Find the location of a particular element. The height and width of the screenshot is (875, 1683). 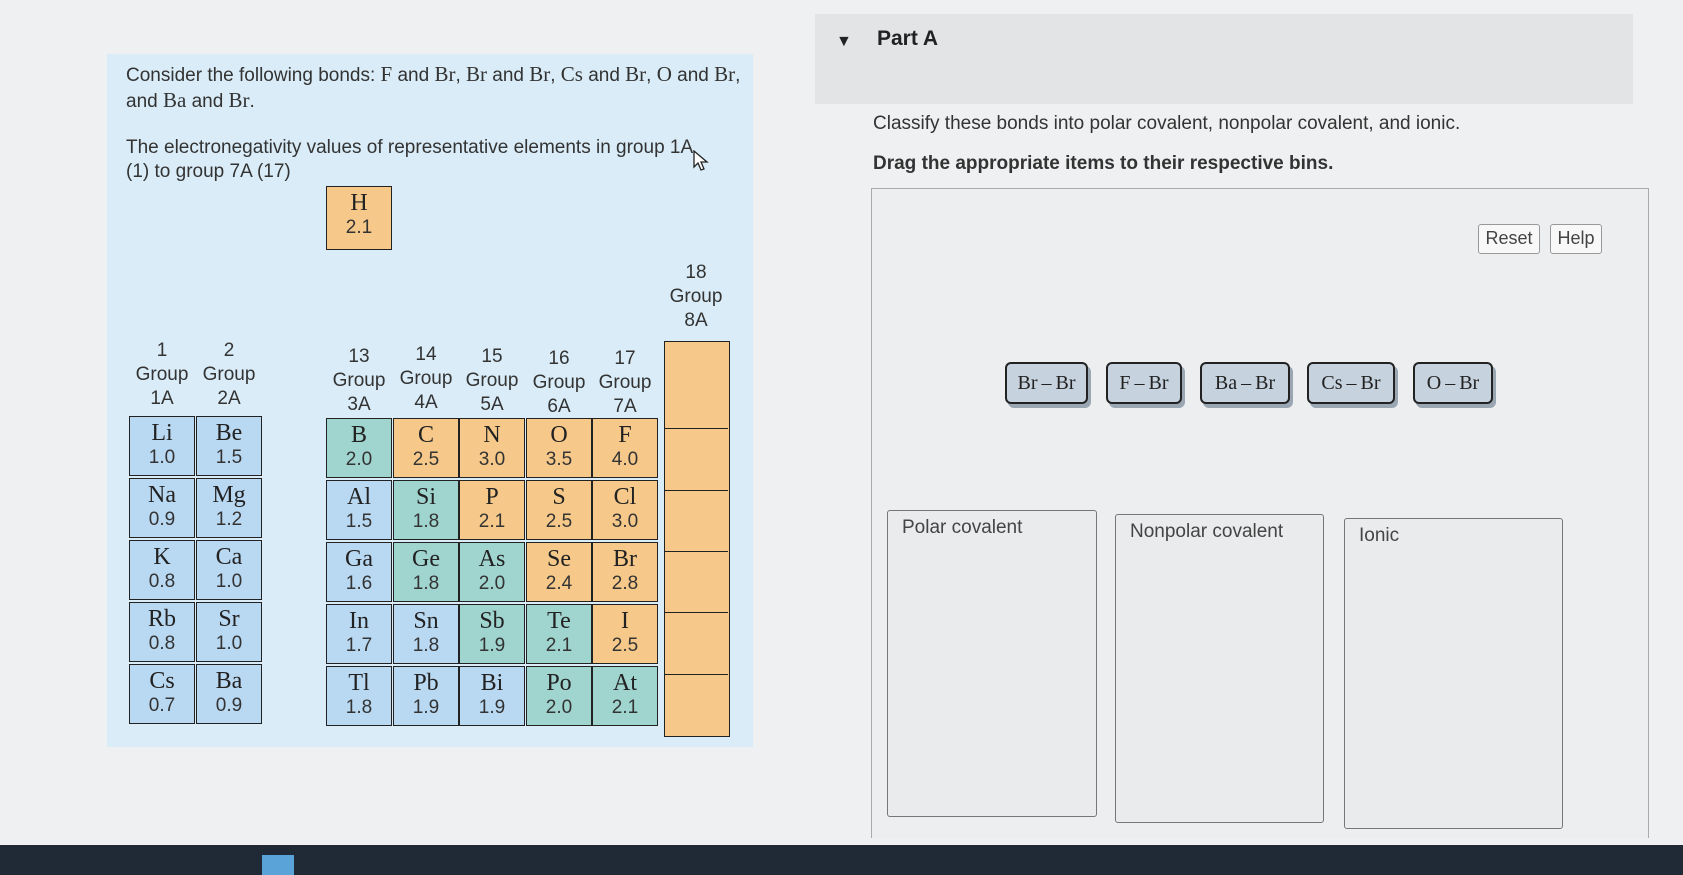

group-18-column is located at coordinates (697, 539).